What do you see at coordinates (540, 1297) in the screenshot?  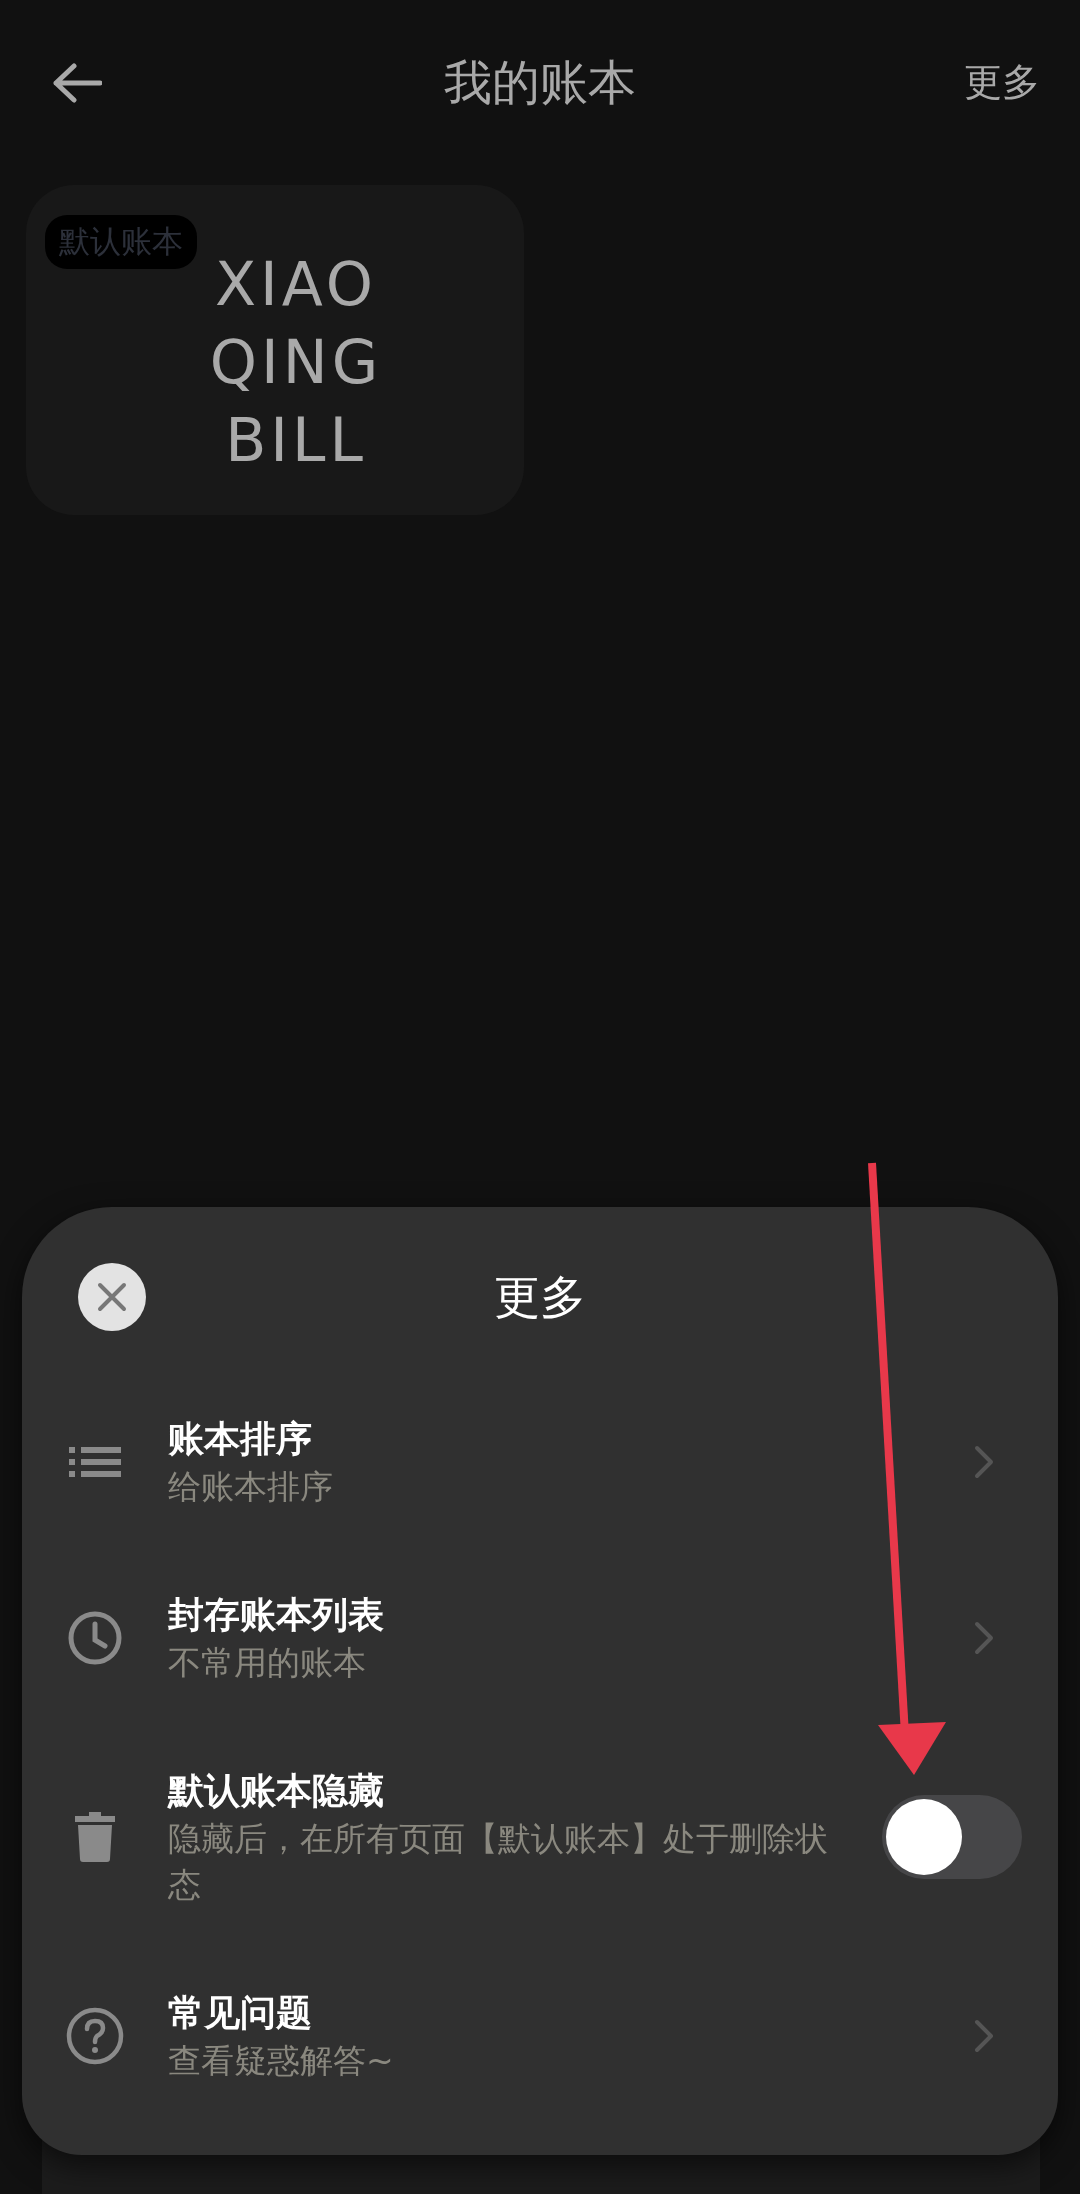 I see `sheet-title: 更多` at bounding box center [540, 1297].